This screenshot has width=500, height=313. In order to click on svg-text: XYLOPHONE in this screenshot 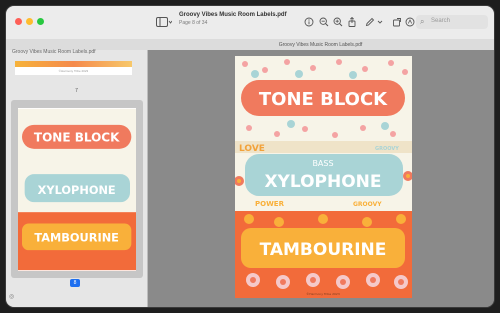, I will do `click(77, 190)`.